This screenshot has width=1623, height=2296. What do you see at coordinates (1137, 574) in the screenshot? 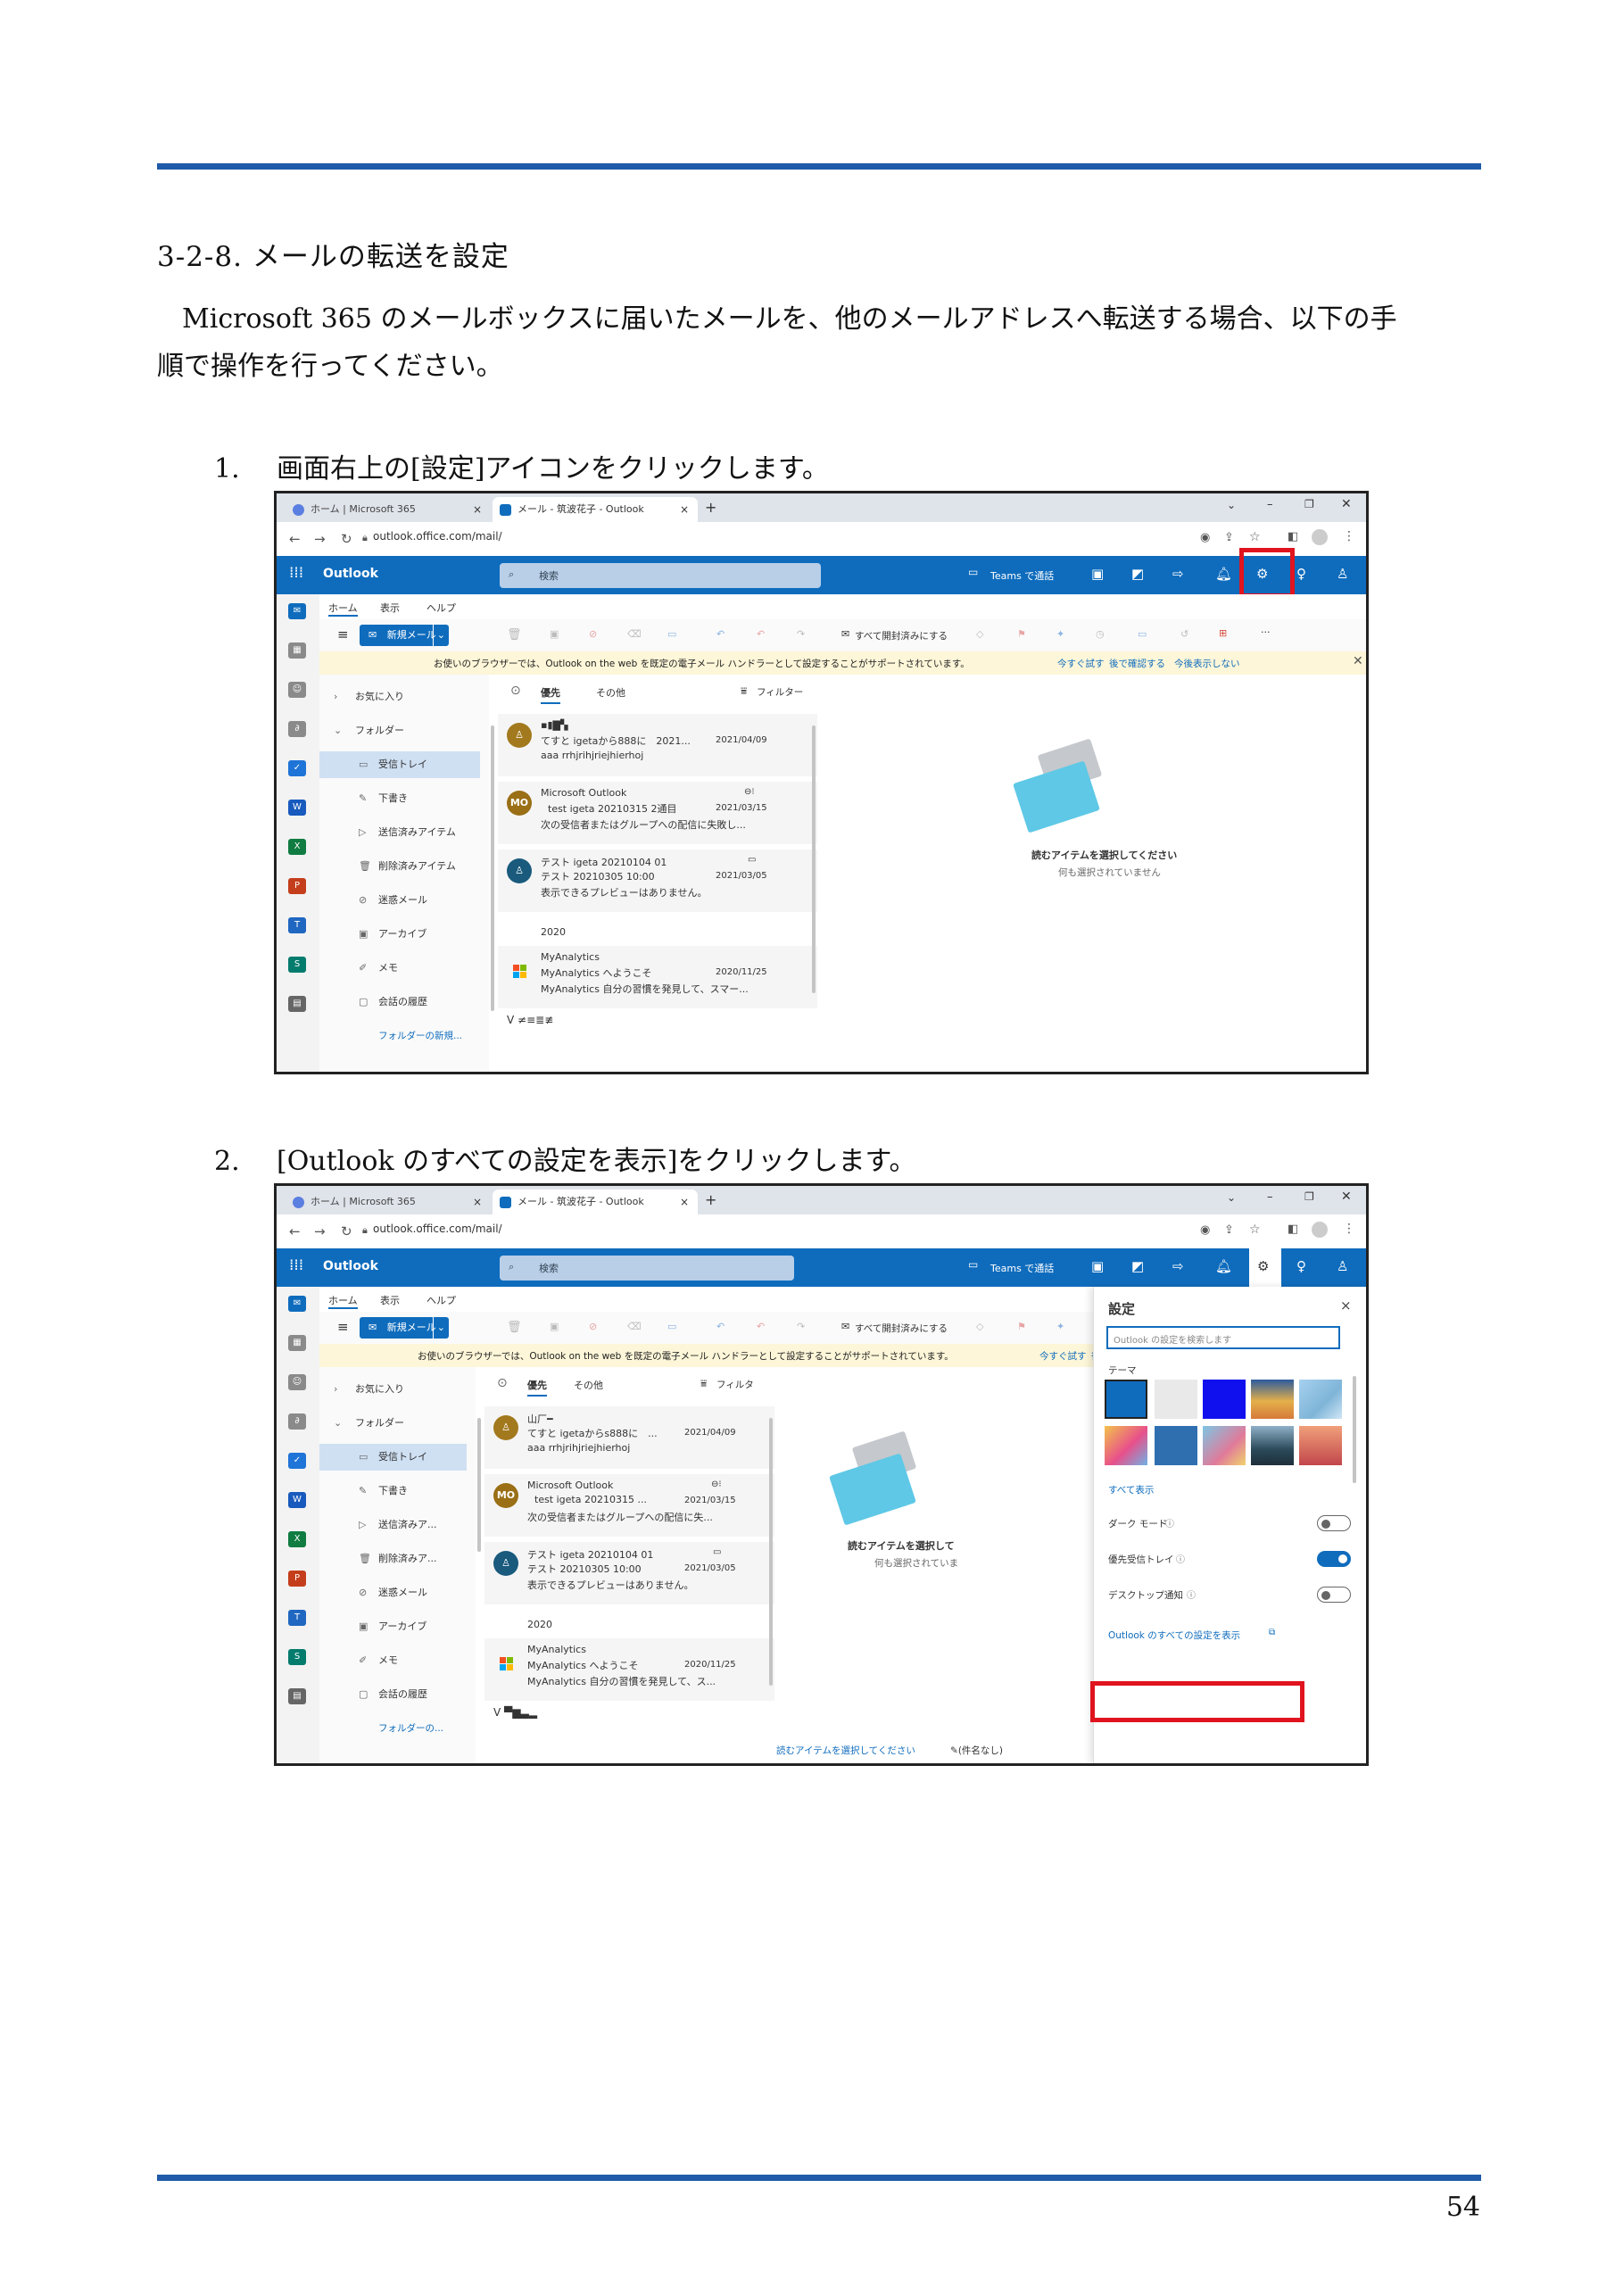
I see `office-icon: ◩` at bounding box center [1137, 574].